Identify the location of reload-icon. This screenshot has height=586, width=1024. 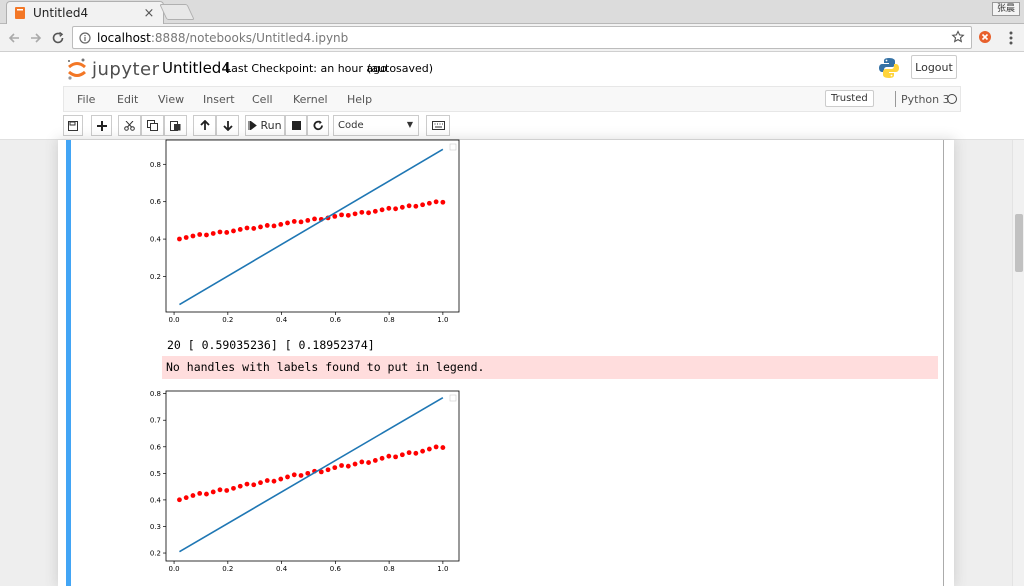
(58, 38).